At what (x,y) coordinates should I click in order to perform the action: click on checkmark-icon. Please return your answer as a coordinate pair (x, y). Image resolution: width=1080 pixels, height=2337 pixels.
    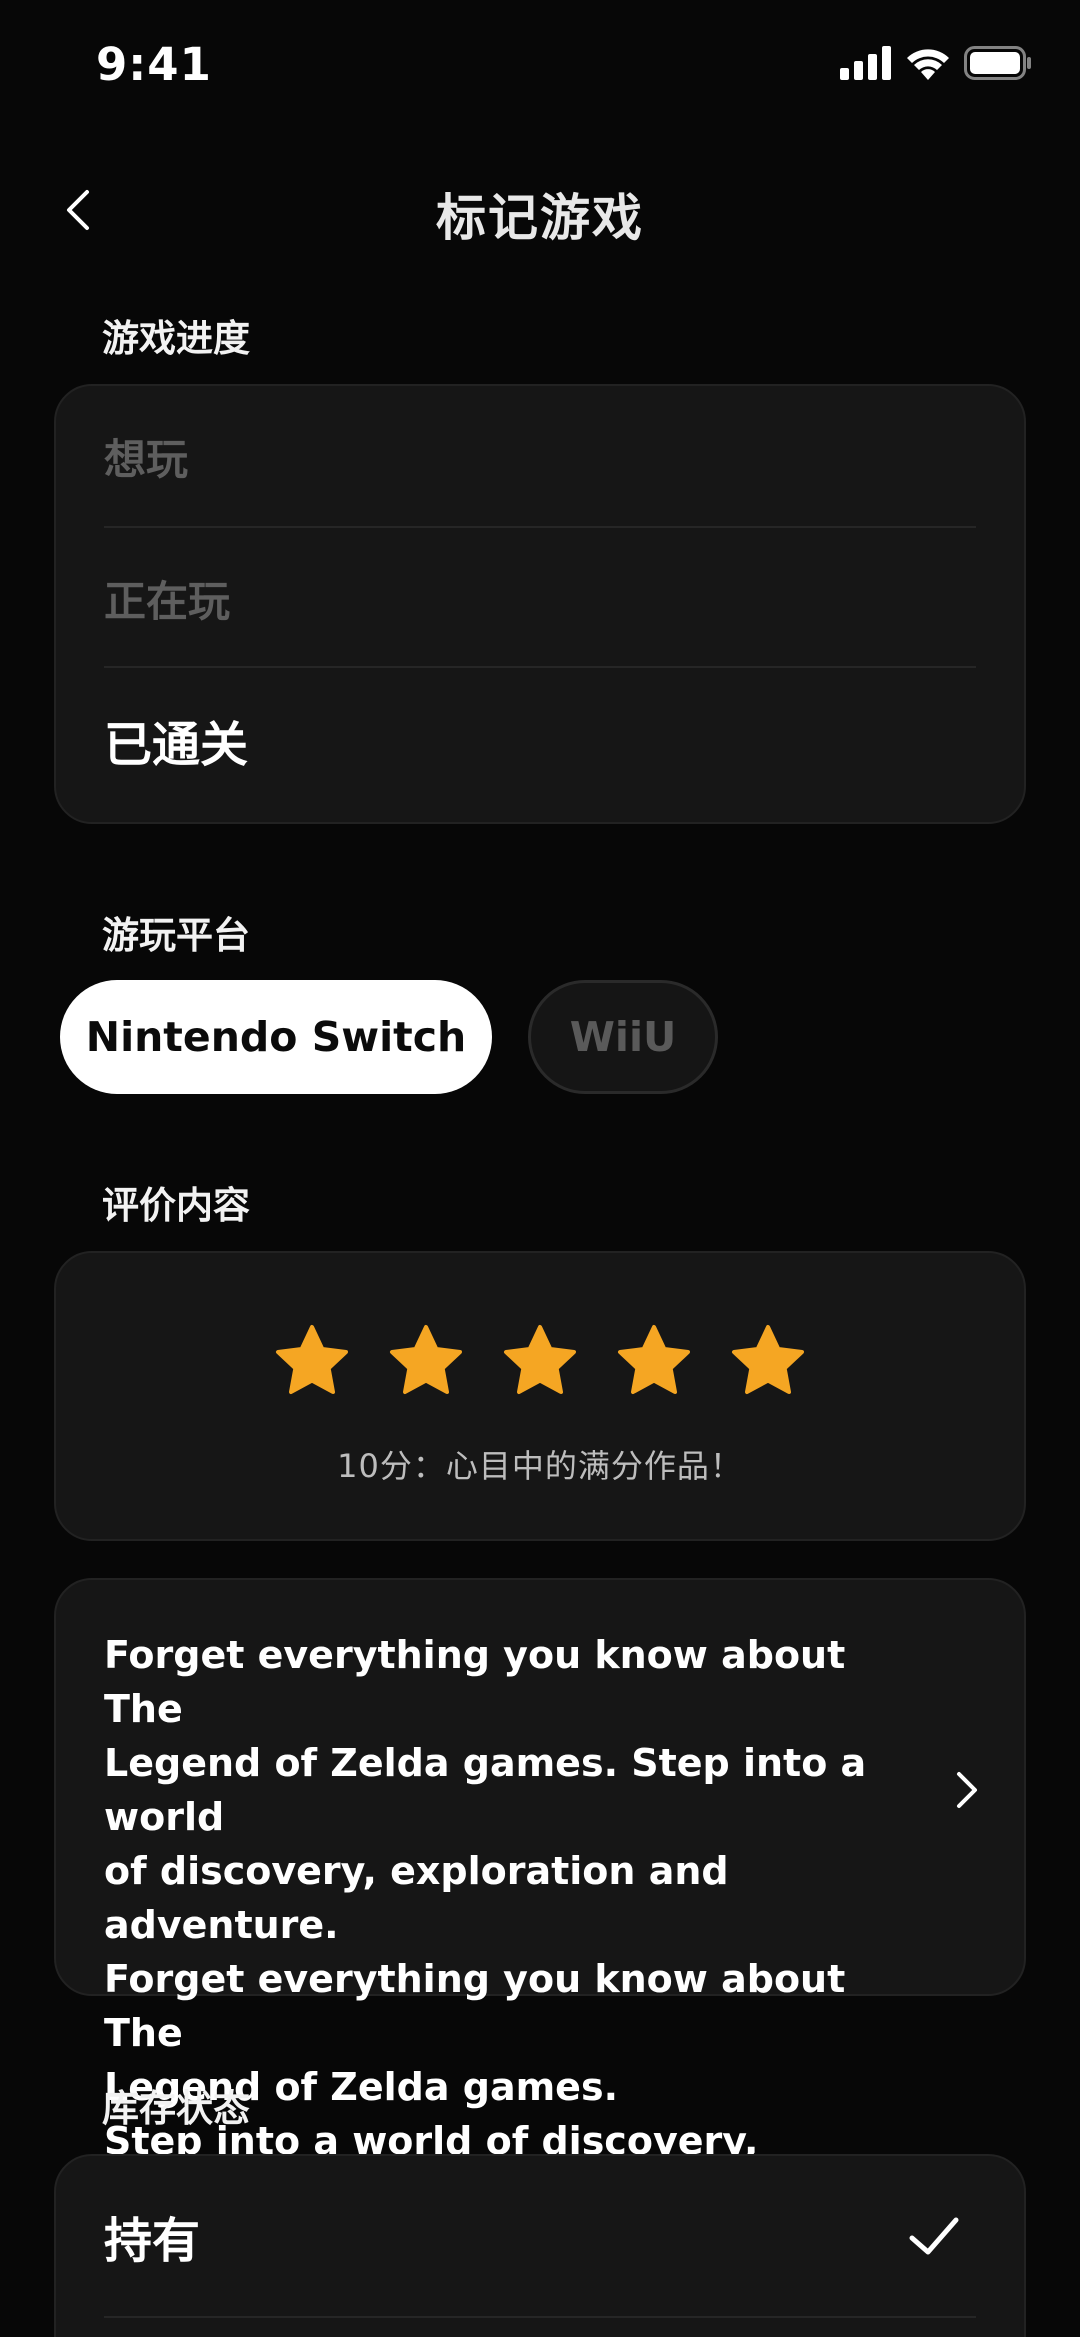
    Looking at the image, I should click on (934, 2236).